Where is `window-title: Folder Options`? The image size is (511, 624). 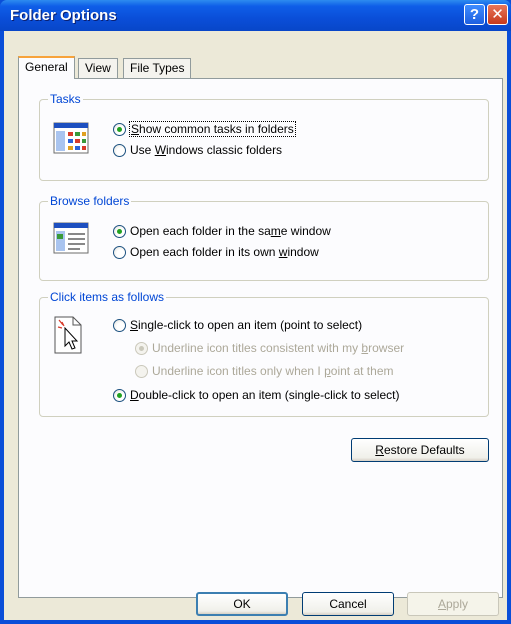
window-title: Folder Options is located at coordinates (63, 15).